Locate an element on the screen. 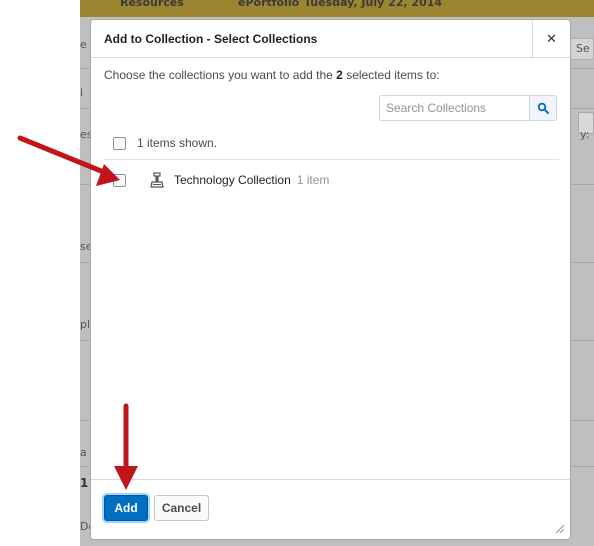  item-checkbox is located at coordinates (119, 180).